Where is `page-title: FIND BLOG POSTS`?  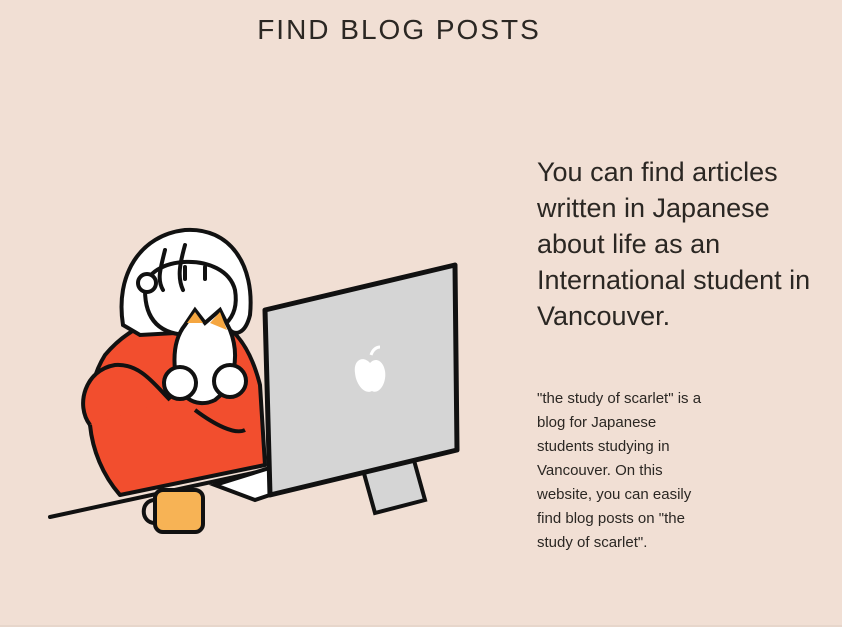
page-title: FIND BLOG POSTS is located at coordinates (399, 29).